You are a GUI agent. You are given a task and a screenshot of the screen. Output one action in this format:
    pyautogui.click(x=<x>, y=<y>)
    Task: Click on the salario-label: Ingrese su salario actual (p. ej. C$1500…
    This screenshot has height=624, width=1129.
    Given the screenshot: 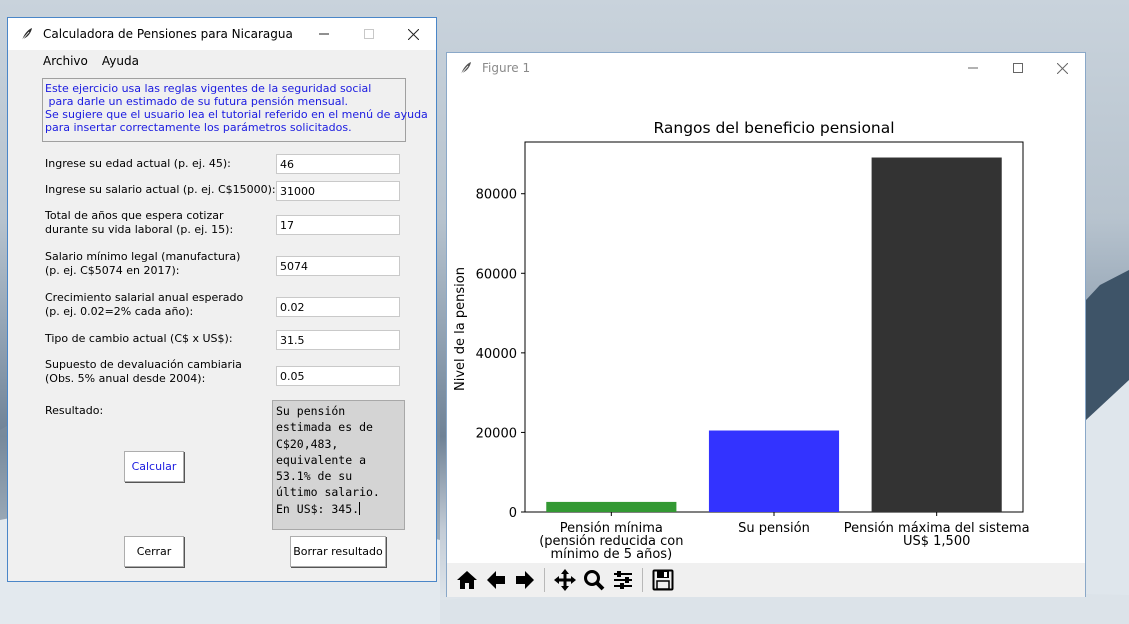 What is the action you would take?
    pyautogui.click(x=160, y=190)
    